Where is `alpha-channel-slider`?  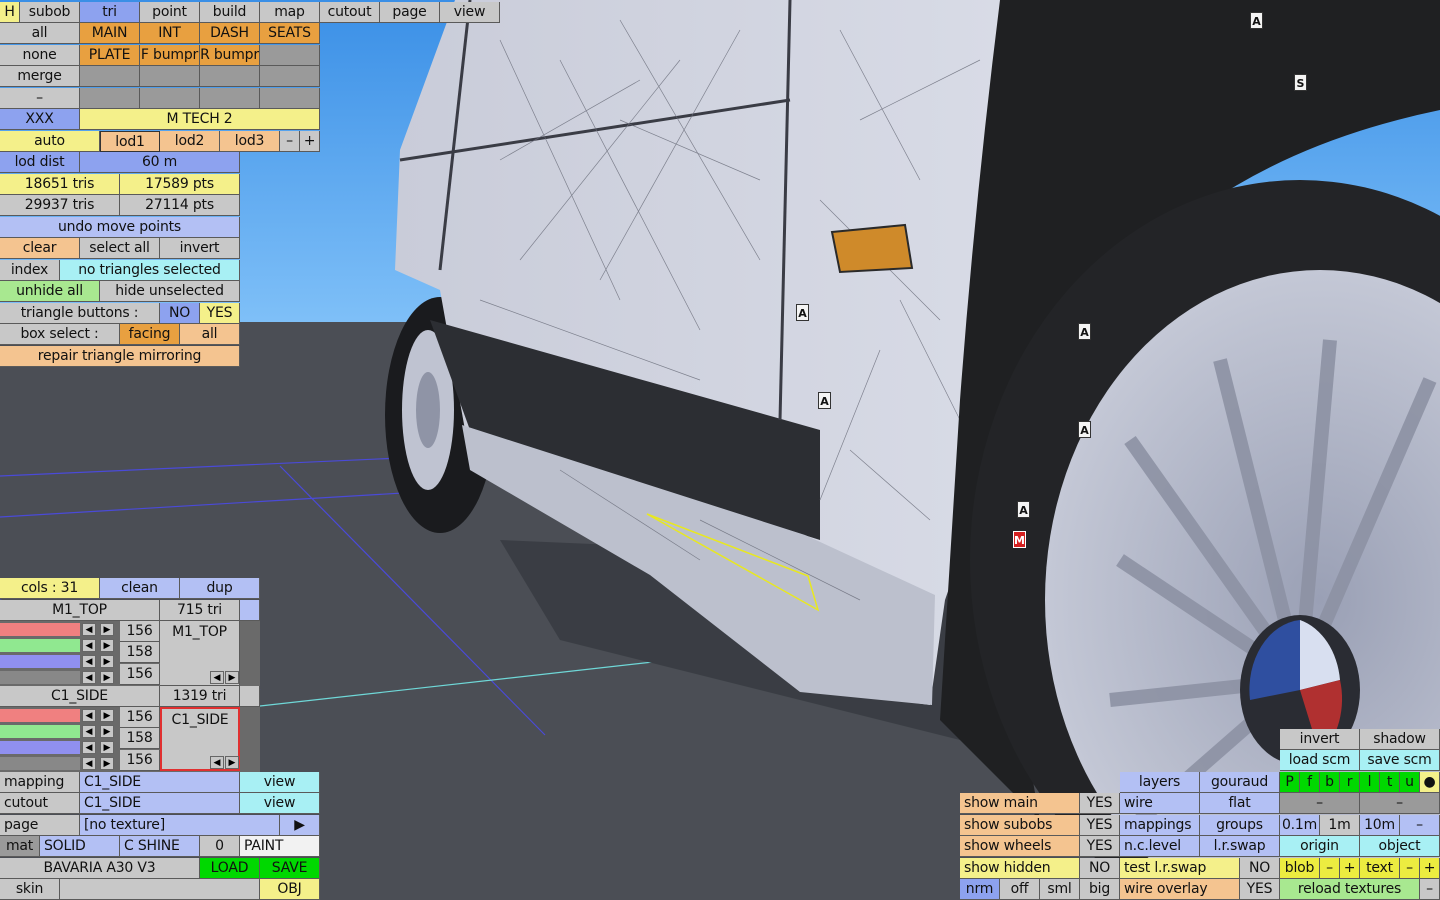
alpha-channel-slider is located at coordinates (40, 677).